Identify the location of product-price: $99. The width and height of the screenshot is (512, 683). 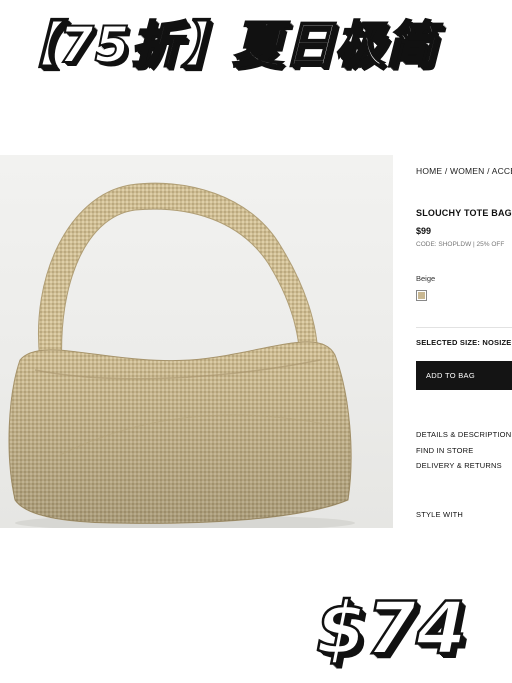
(424, 231).